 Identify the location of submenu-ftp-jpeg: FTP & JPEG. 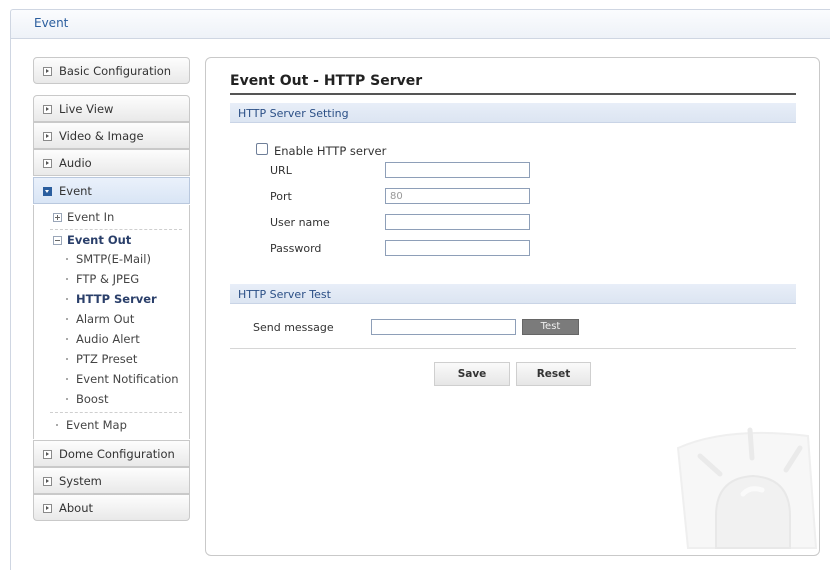
(107, 279).